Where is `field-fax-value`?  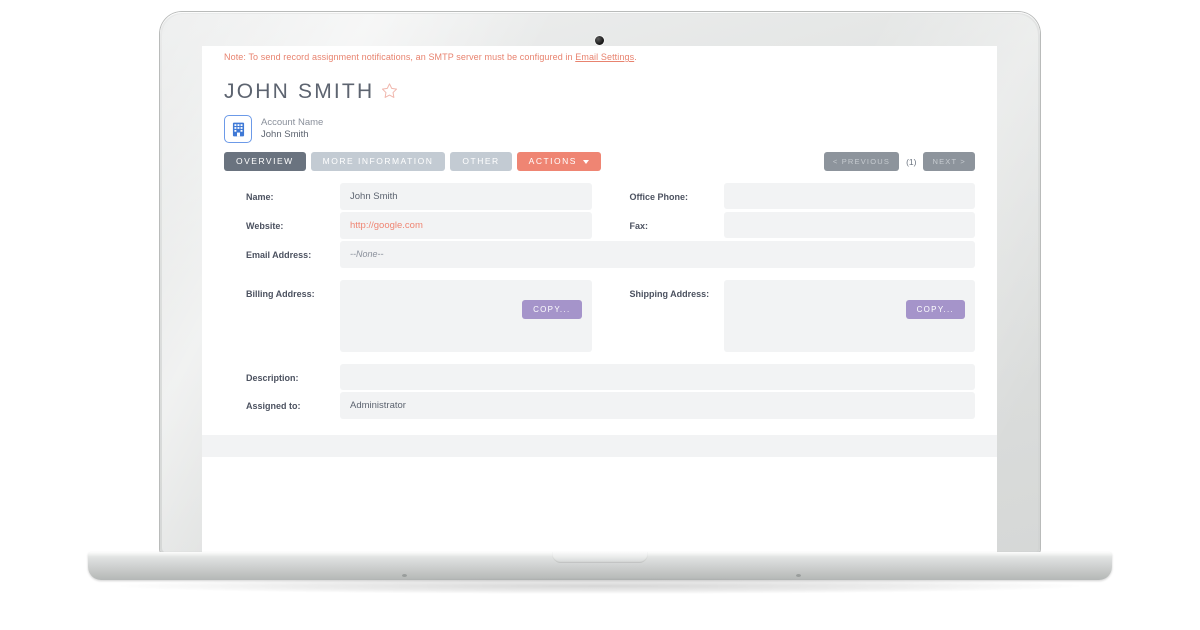 field-fax-value is located at coordinates (849, 225).